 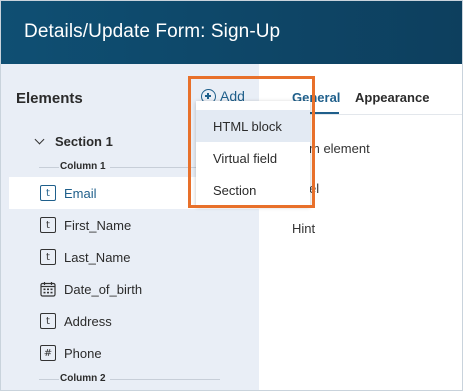 What do you see at coordinates (83, 378) in the screenshot?
I see `column-2-label: Column 2` at bounding box center [83, 378].